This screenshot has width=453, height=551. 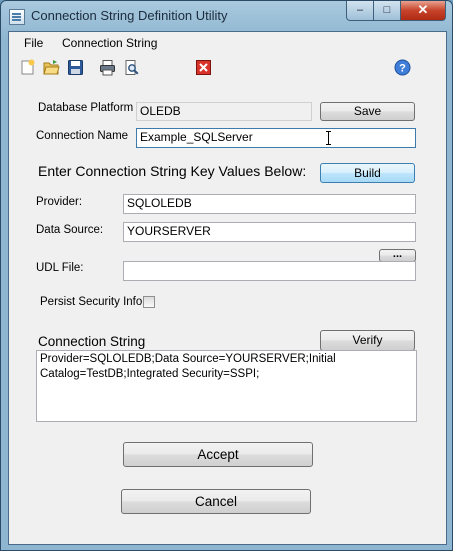 I want to click on persist-security-label: Persist Security Info, so click(x=91, y=302).